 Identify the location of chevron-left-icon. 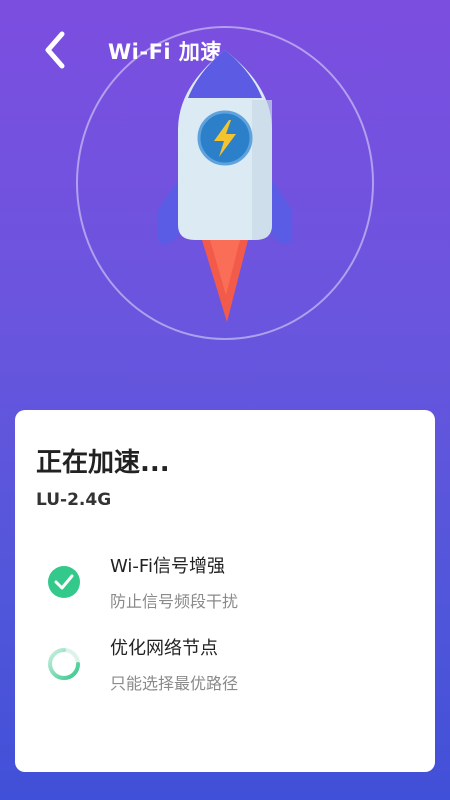
(55, 50).